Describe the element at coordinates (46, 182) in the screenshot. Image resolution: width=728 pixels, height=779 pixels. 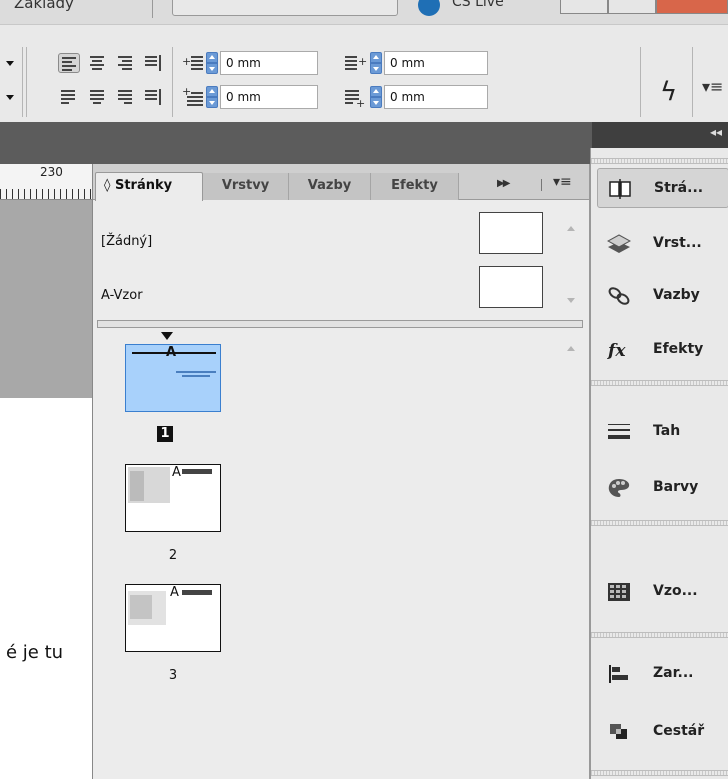
I see `horizontal-ruler: 230` at that location.